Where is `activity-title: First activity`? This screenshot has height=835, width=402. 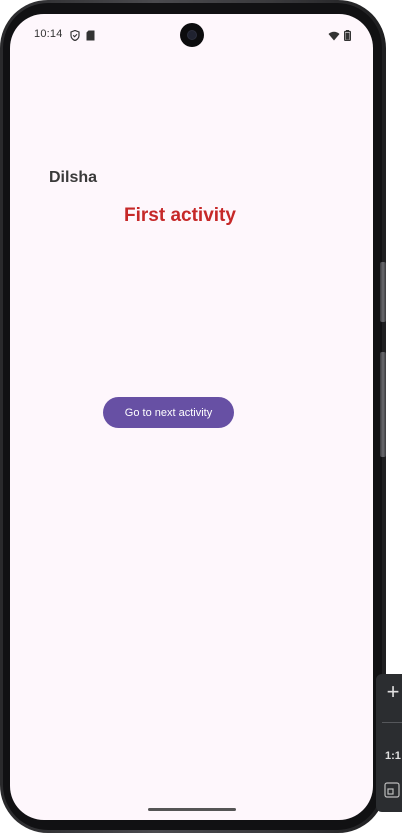 activity-title: First activity is located at coordinates (180, 215).